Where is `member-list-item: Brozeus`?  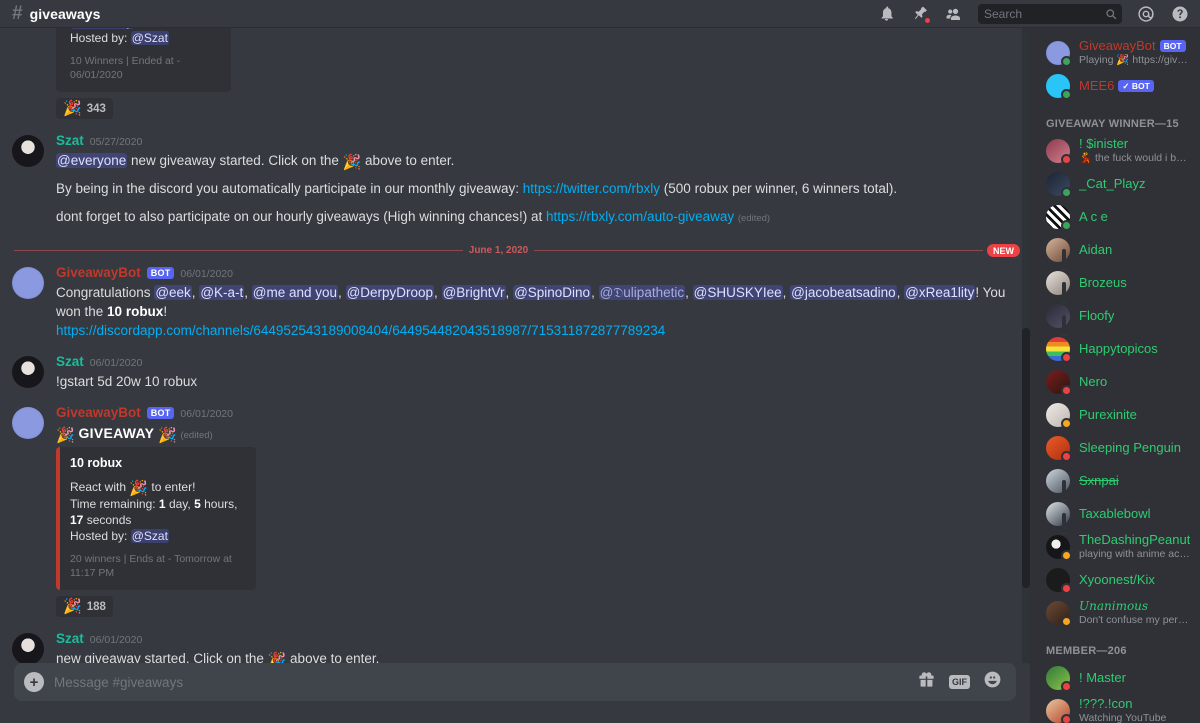 member-list-item: Brozeus is located at coordinates (1115, 284).